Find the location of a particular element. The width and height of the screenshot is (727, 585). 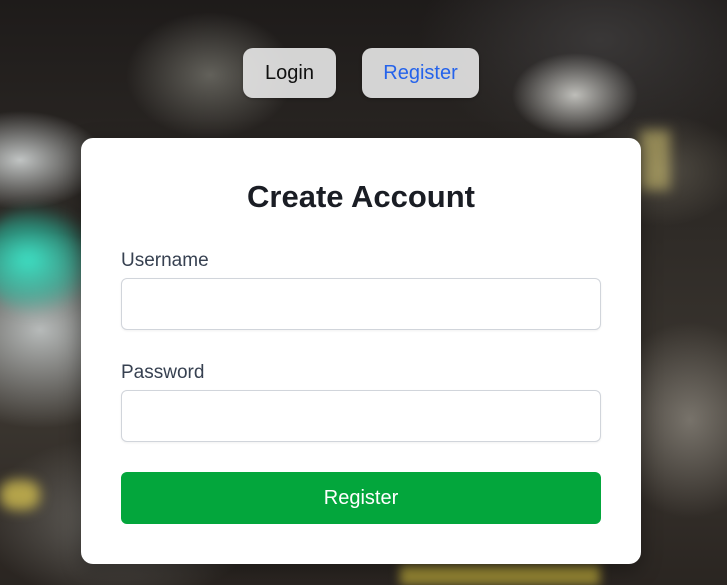

password-label: Password is located at coordinates (163, 372).